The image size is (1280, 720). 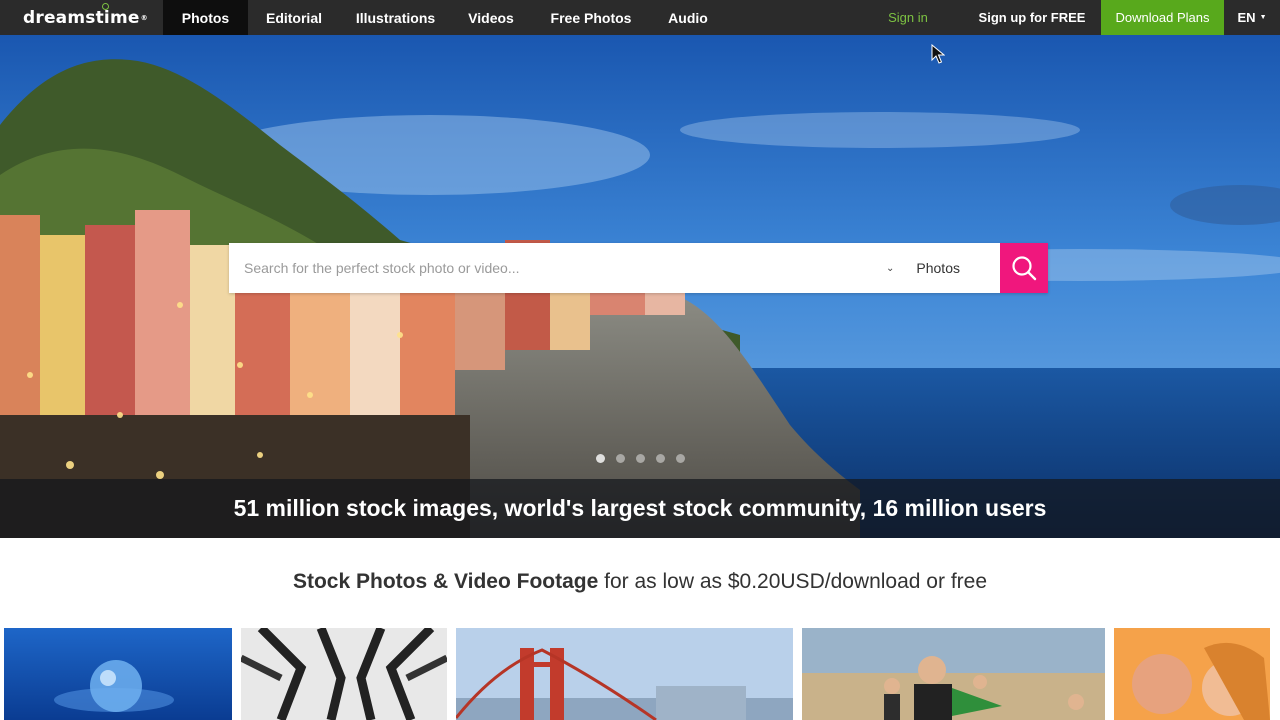 What do you see at coordinates (144, 17) in the screenshot?
I see `logo-registered-mark: ®` at bounding box center [144, 17].